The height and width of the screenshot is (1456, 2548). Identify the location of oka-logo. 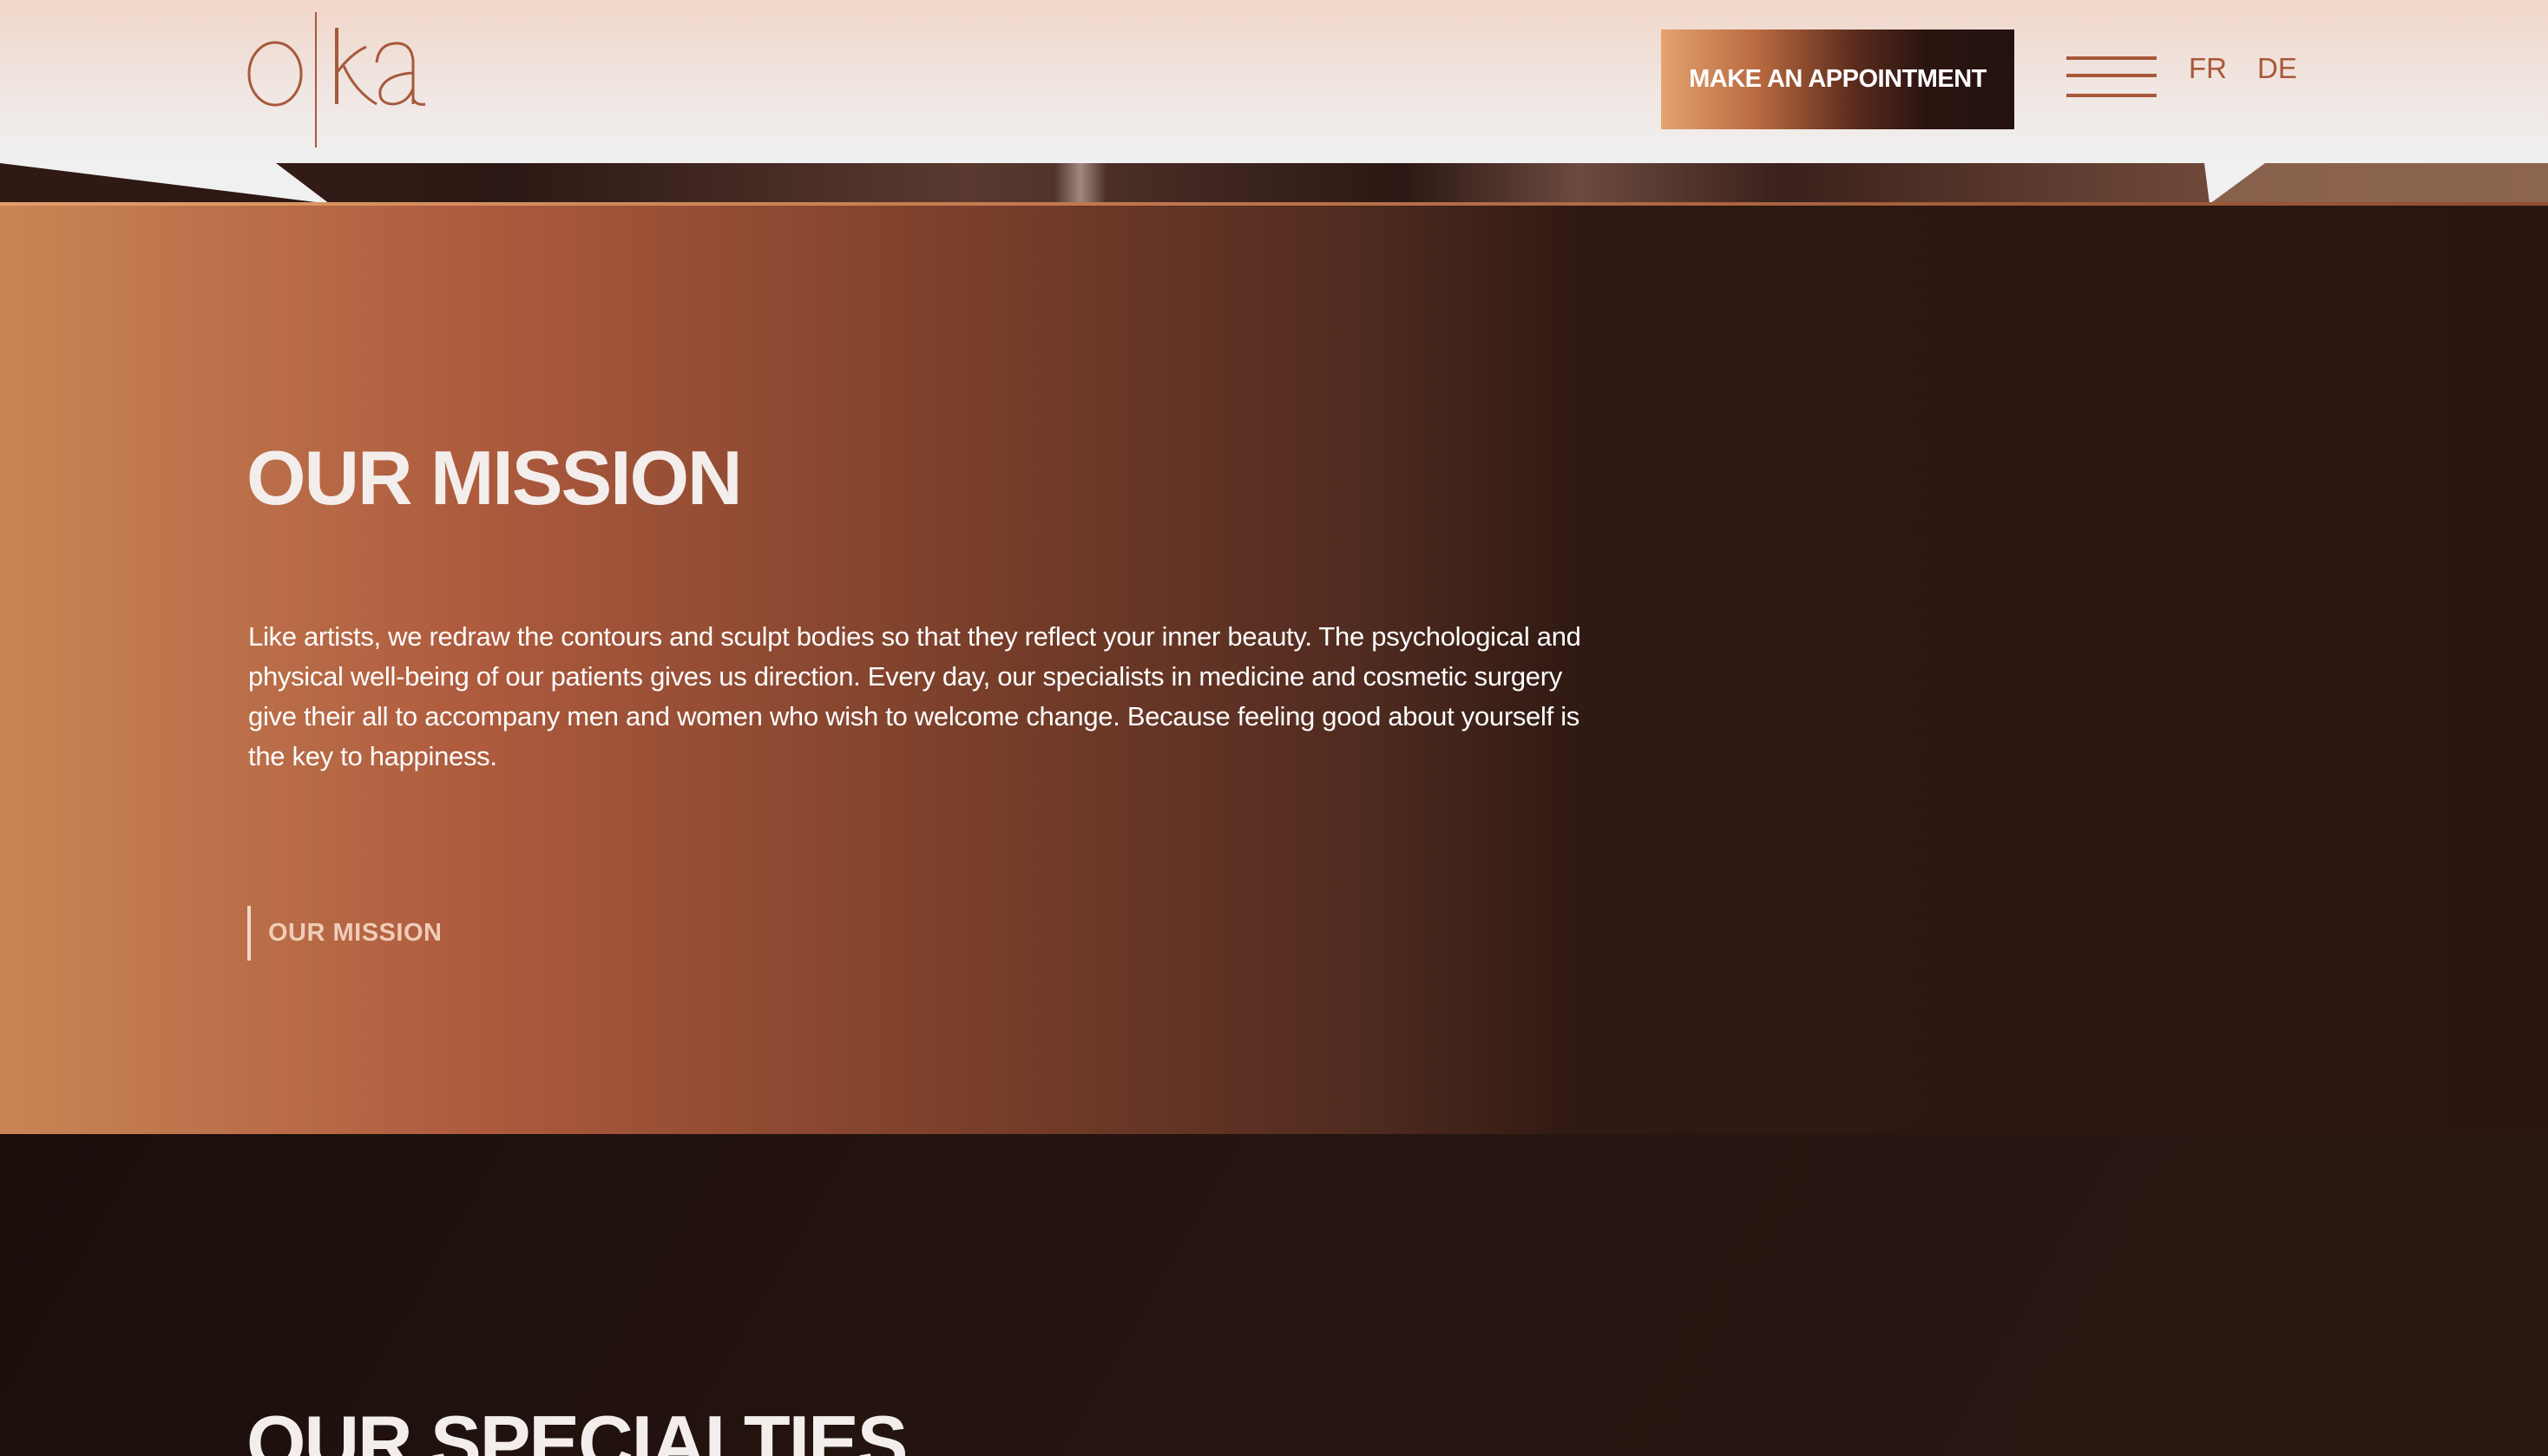
(337, 80).